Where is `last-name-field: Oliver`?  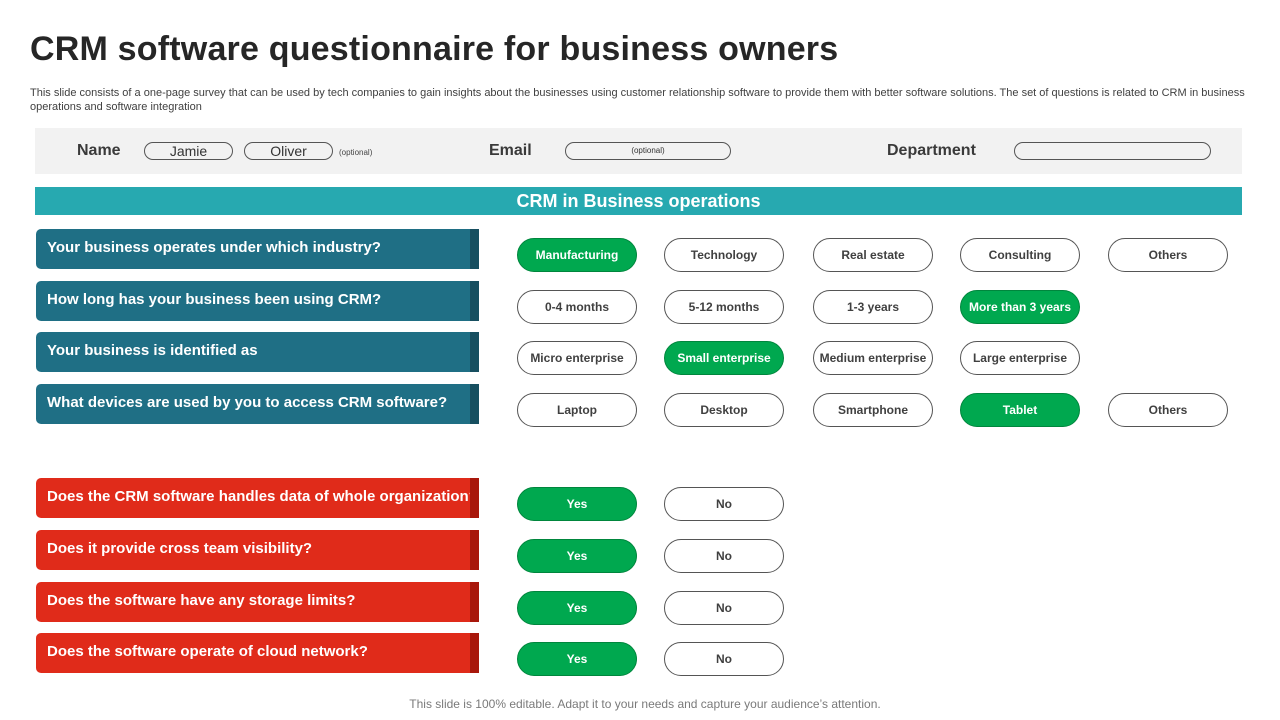 last-name-field: Oliver is located at coordinates (288, 151).